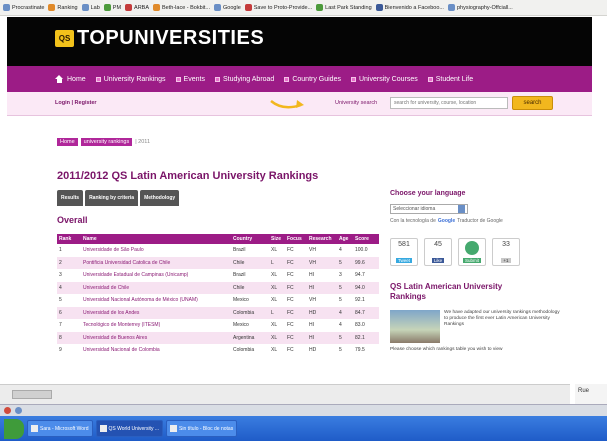 The width and height of the screenshot is (607, 441). What do you see at coordinates (345, 262) in the screenshot?
I see `cell-age: 5` at bounding box center [345, 262].